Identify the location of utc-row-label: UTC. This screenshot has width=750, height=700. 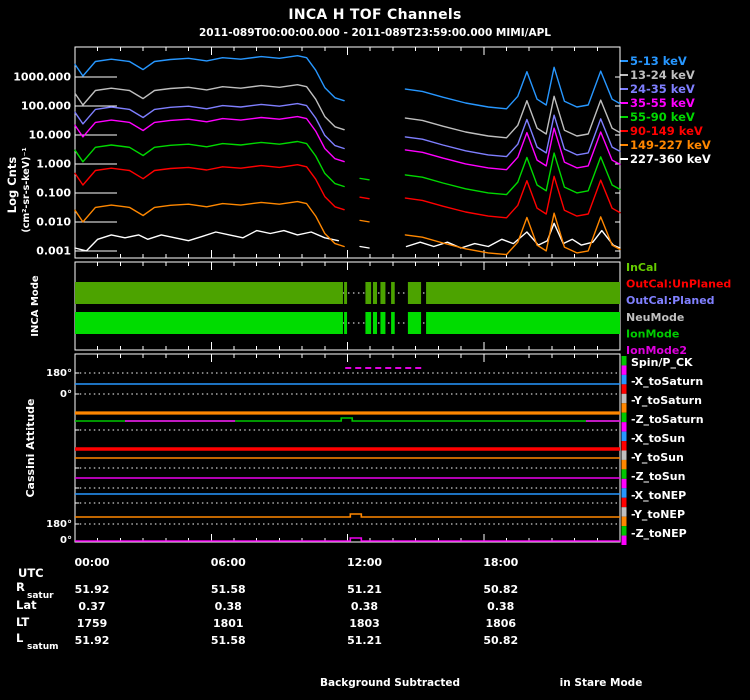
(31, 573).